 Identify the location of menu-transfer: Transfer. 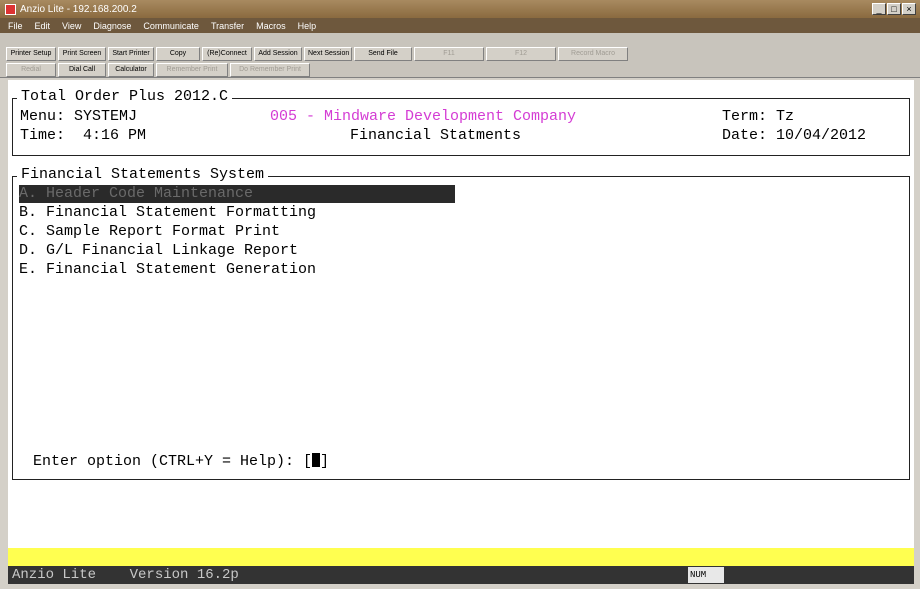
(227, 26).